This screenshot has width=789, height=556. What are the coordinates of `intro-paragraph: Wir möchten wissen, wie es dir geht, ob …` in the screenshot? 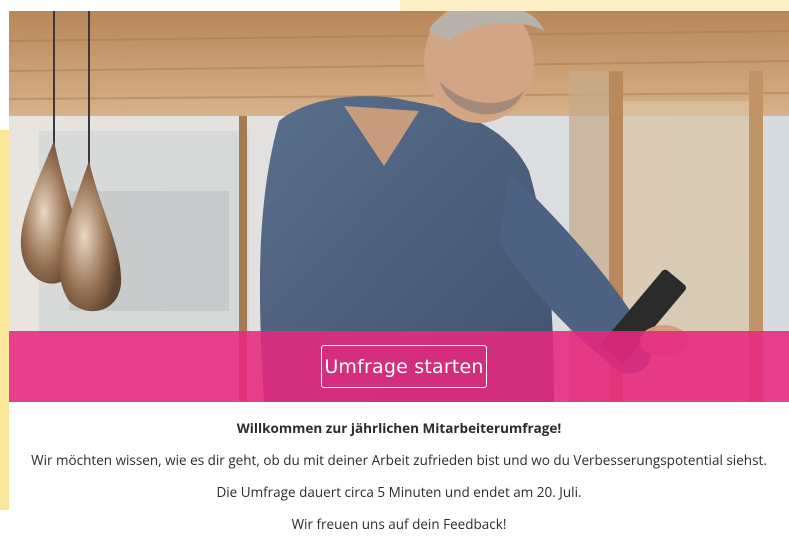 It's located at (399, 460).